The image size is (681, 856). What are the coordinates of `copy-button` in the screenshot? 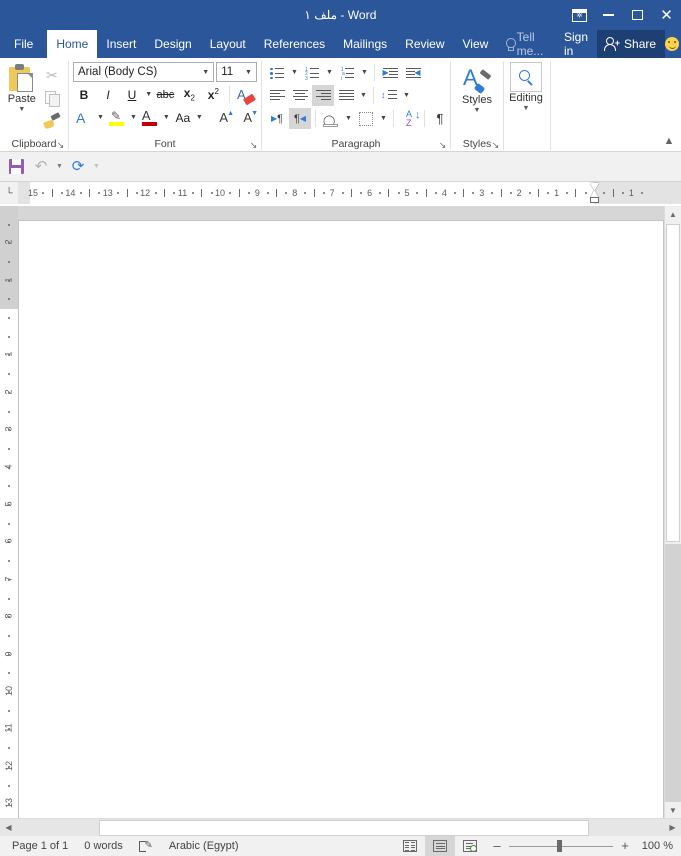 It's located at (52, 97).